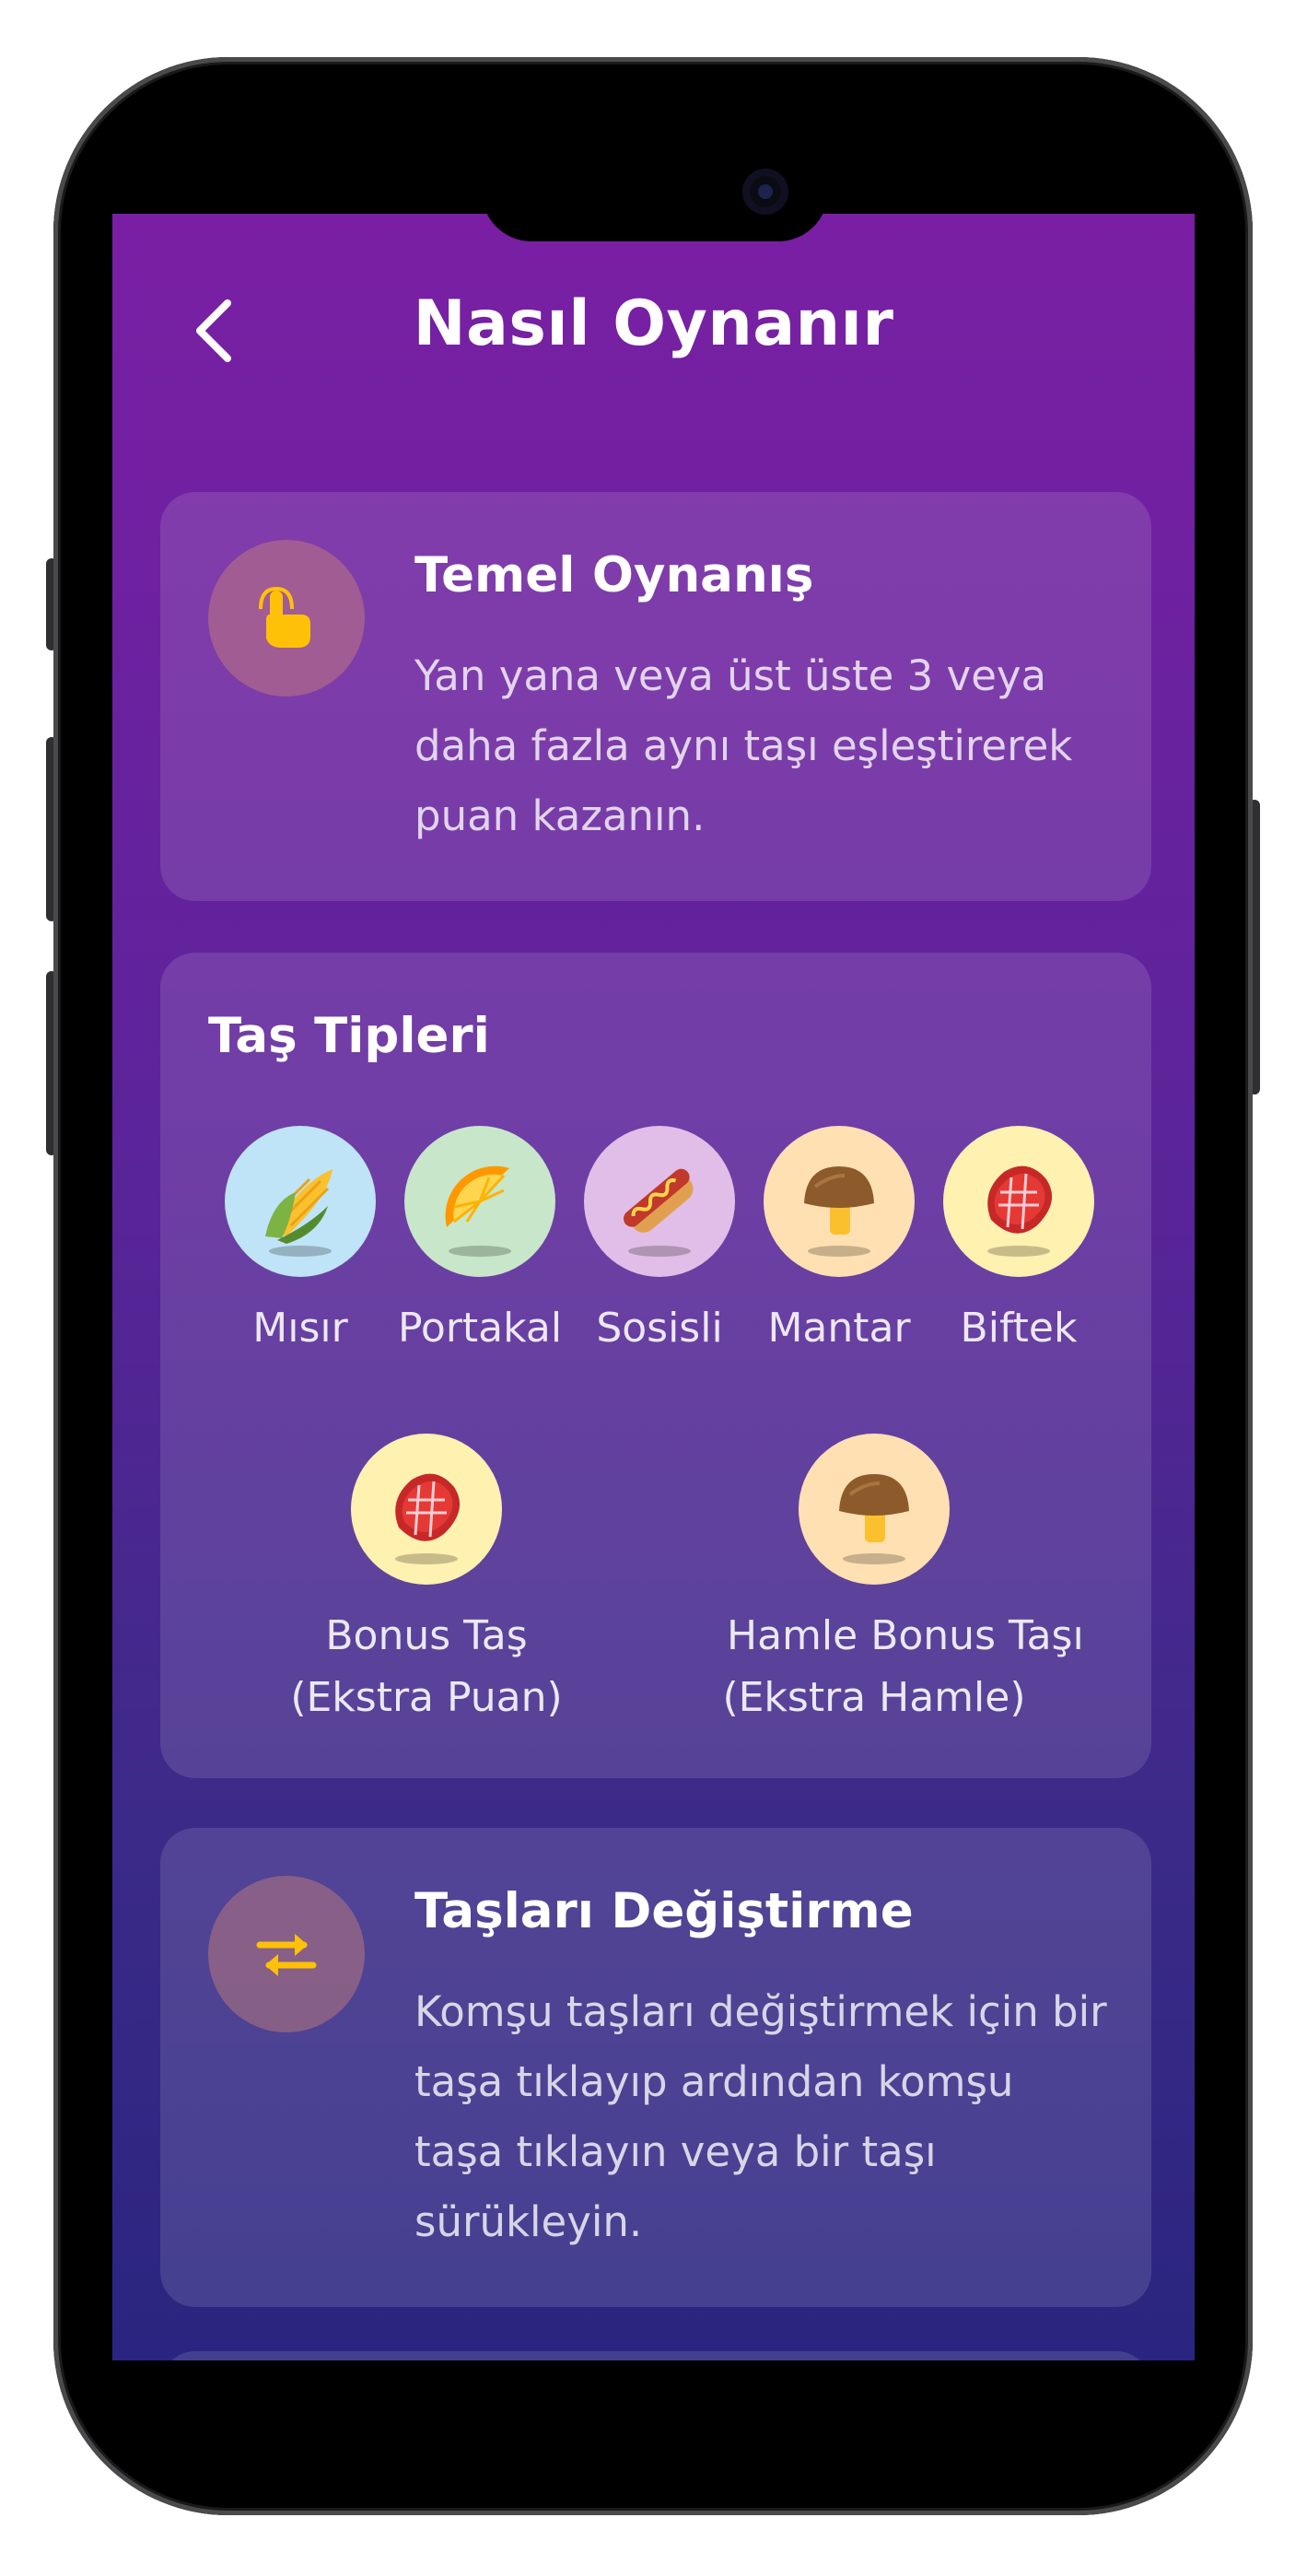 The height and width of the screenshot is (2576, 1307). Describe the element at coordinates (427, 1635) in the screenshot. I see `tile-label: Bonus Taş` at that location.